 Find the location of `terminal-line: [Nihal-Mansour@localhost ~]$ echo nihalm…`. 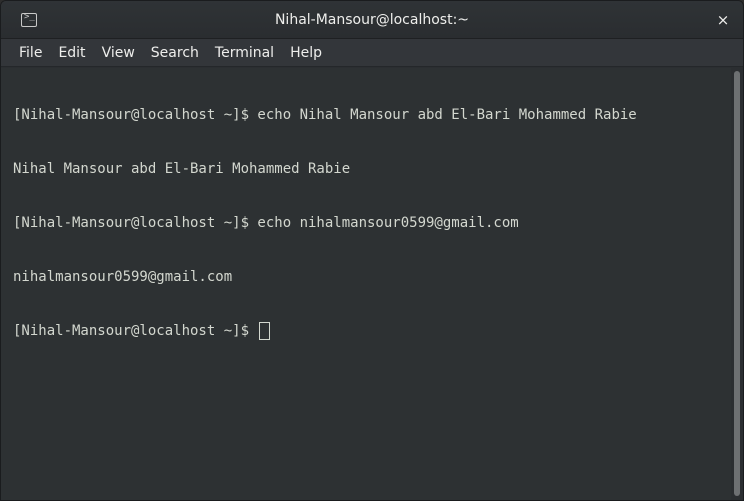

terminal-line: [Nihal-Mansour@localhost ~]$ echo nihalm… is located at coordinates (266, 223).